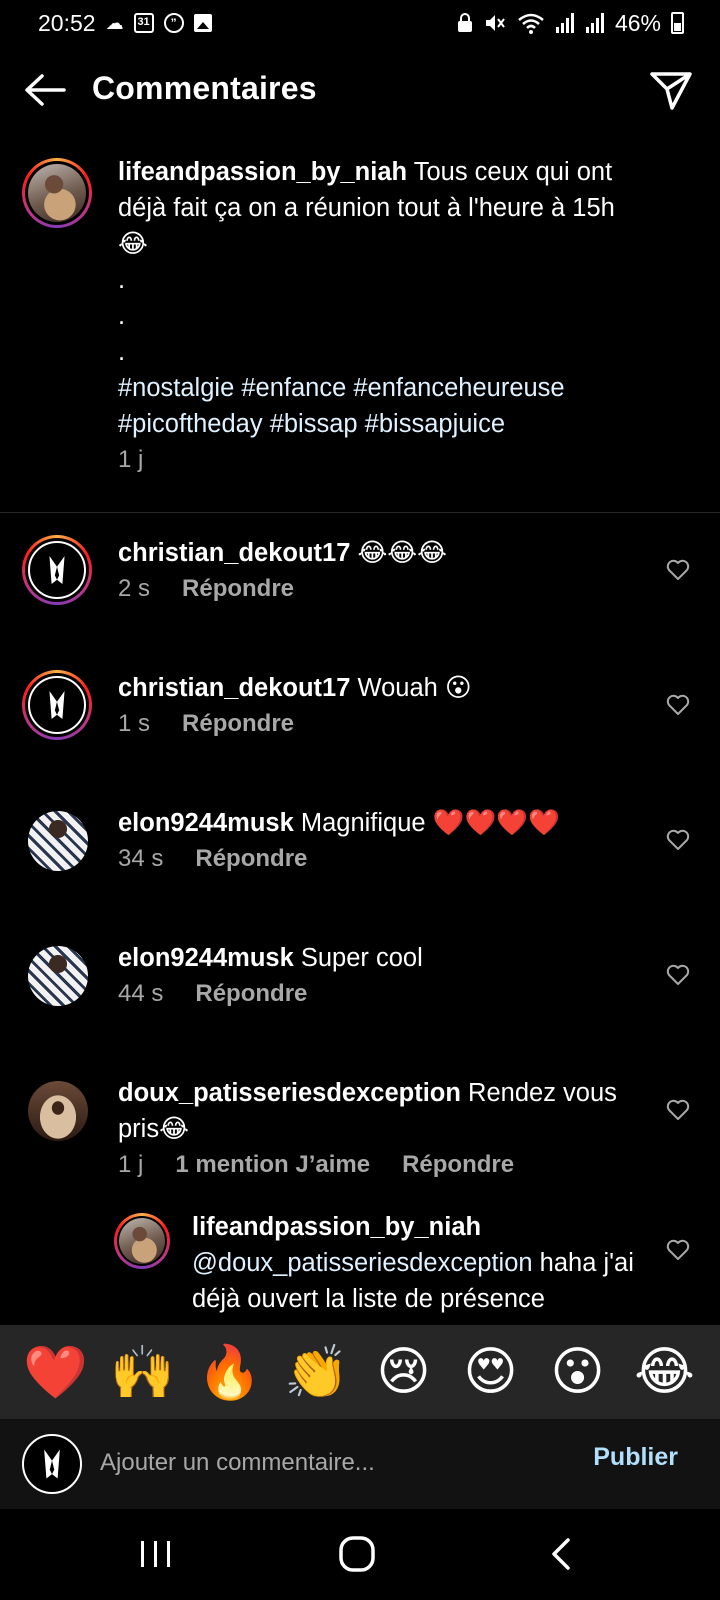 The width and height of the screenshot is (720, 1600). I want to click on comment-meta: 1 j 1 mention J’aime Répondre, so click(316, 1165).